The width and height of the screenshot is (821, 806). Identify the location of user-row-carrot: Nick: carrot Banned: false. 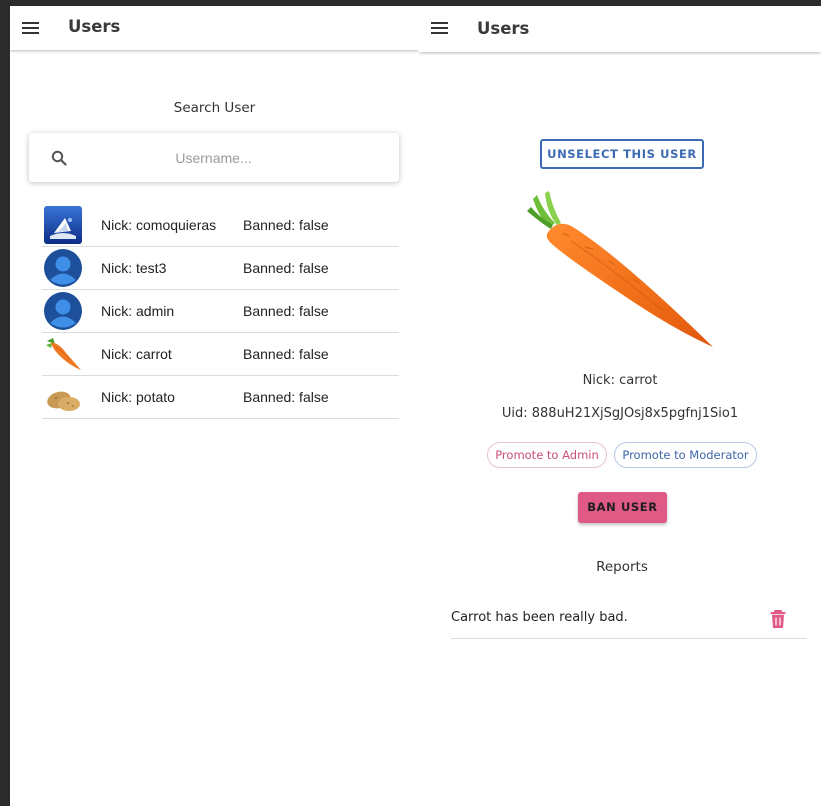
(220, 354).